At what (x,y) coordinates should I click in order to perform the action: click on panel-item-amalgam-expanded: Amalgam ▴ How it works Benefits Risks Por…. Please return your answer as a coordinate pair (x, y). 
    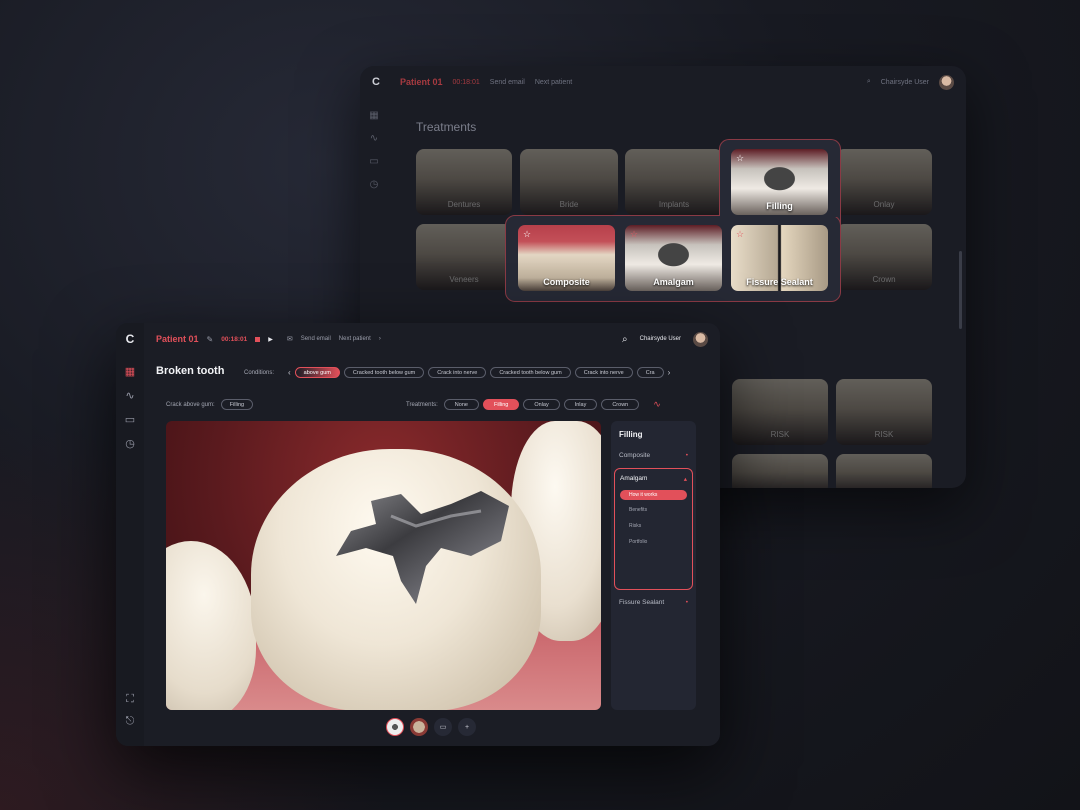
    Looking at the image, I should click on (653, 529).